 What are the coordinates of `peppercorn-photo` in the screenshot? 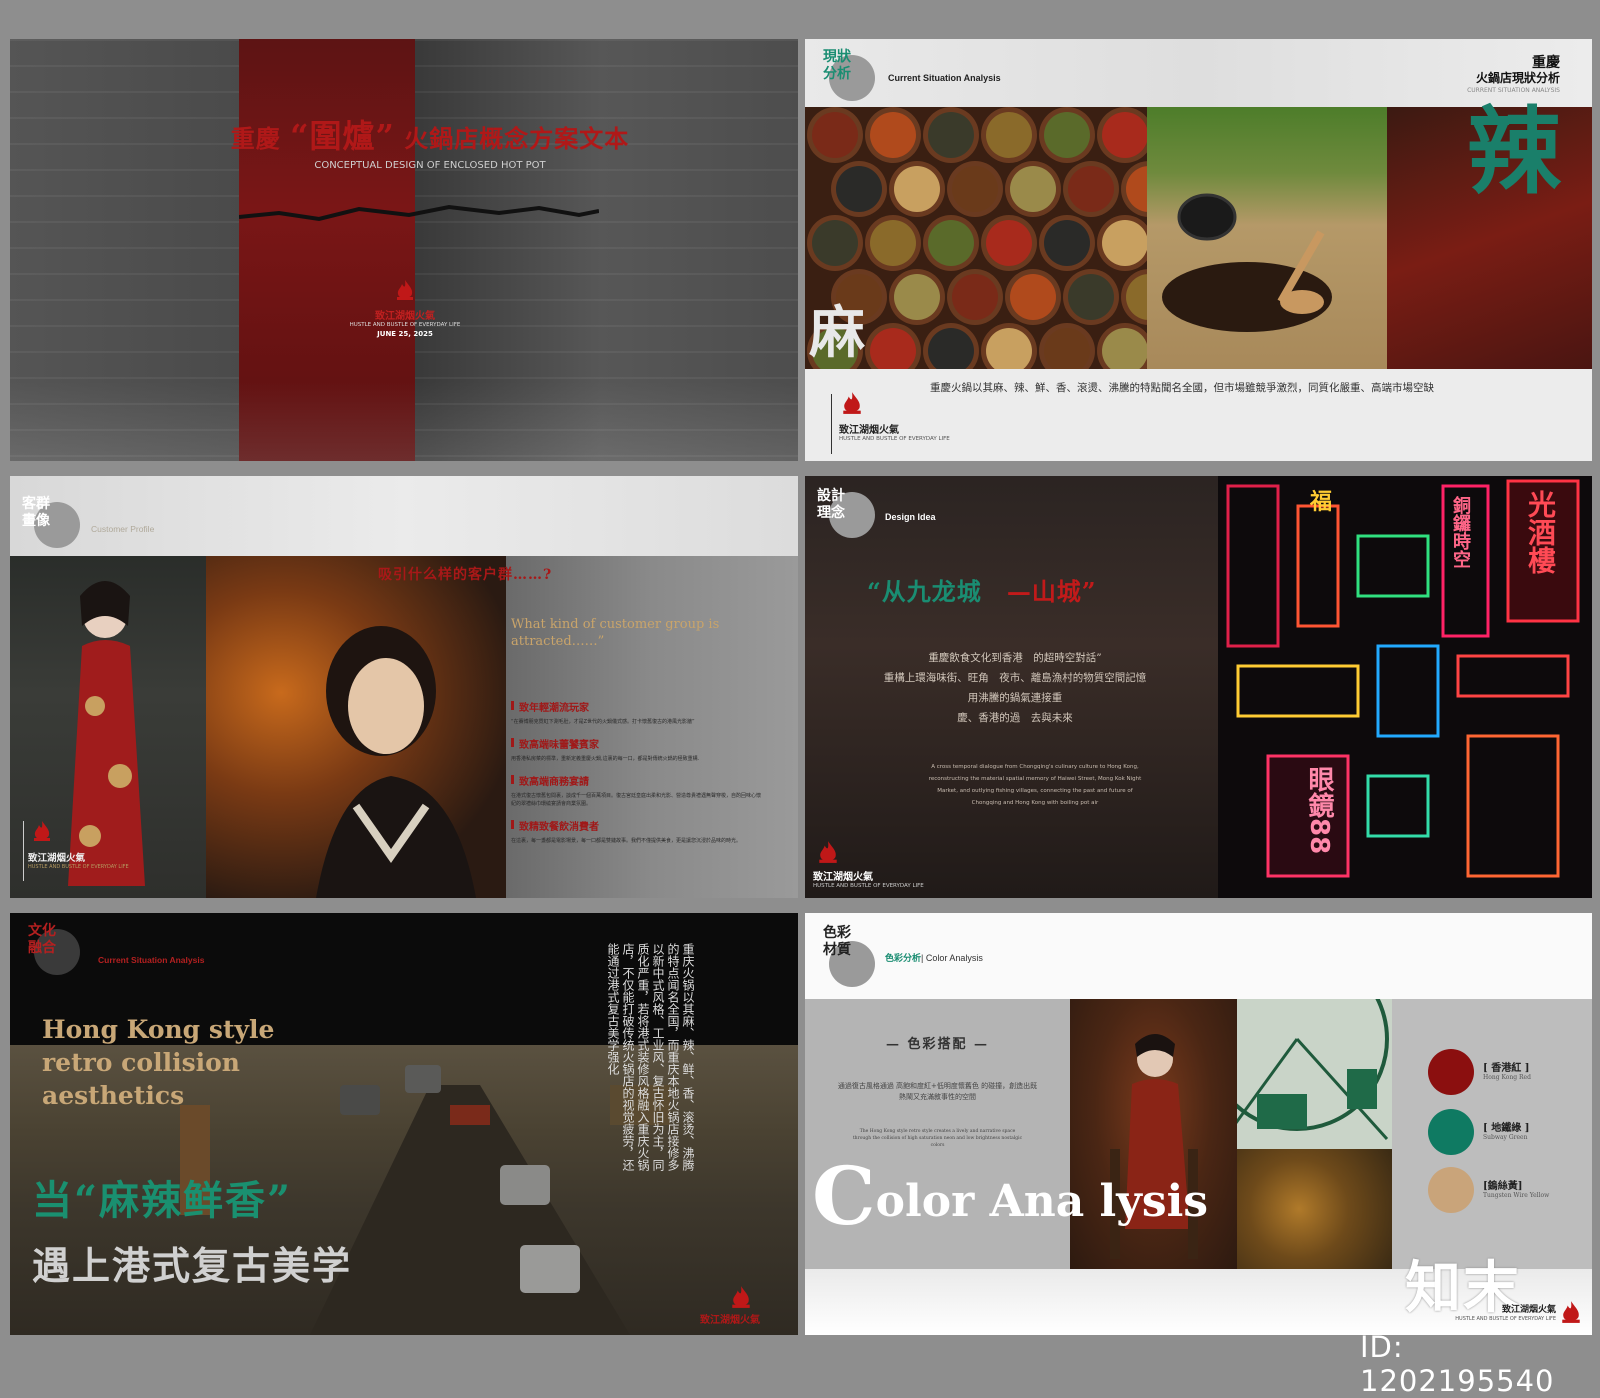 It's located at (1267, 238).